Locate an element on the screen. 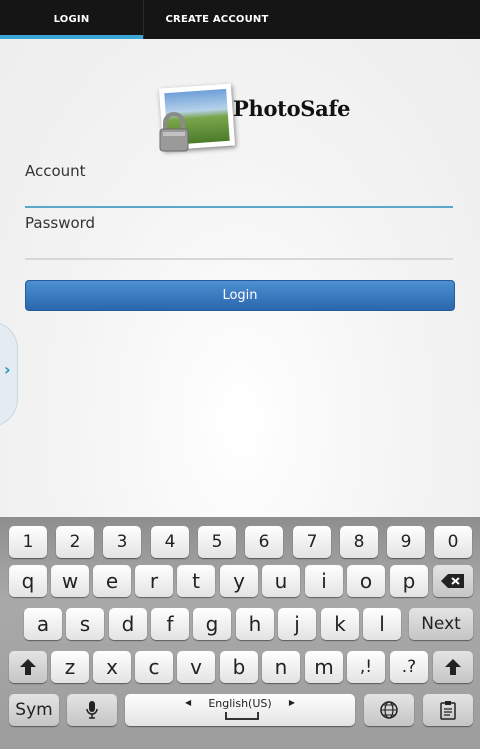  key-3: 3 is located at coordinates (122, 542).